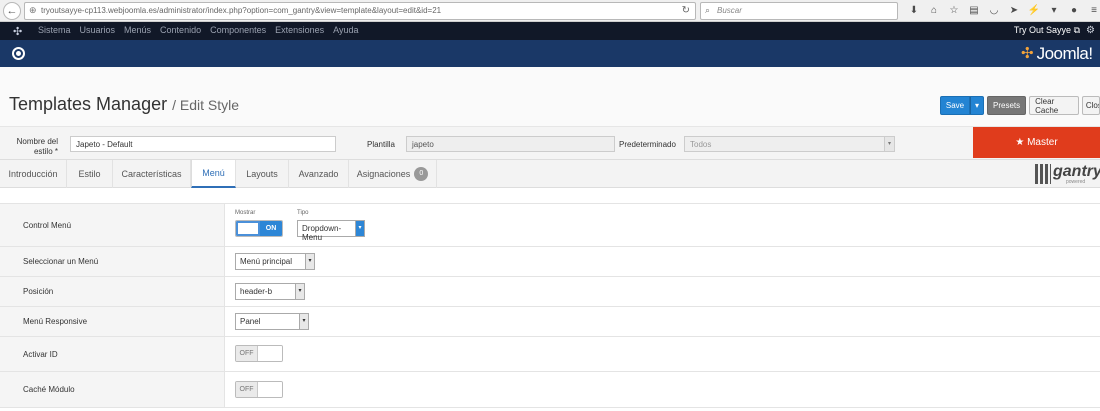 The image size is (1100, 411). What do you see at coordinates (1076, 171) in the screenshot?
I see `gantry-wordmark: gantry` at bounding box center [1076, 171].